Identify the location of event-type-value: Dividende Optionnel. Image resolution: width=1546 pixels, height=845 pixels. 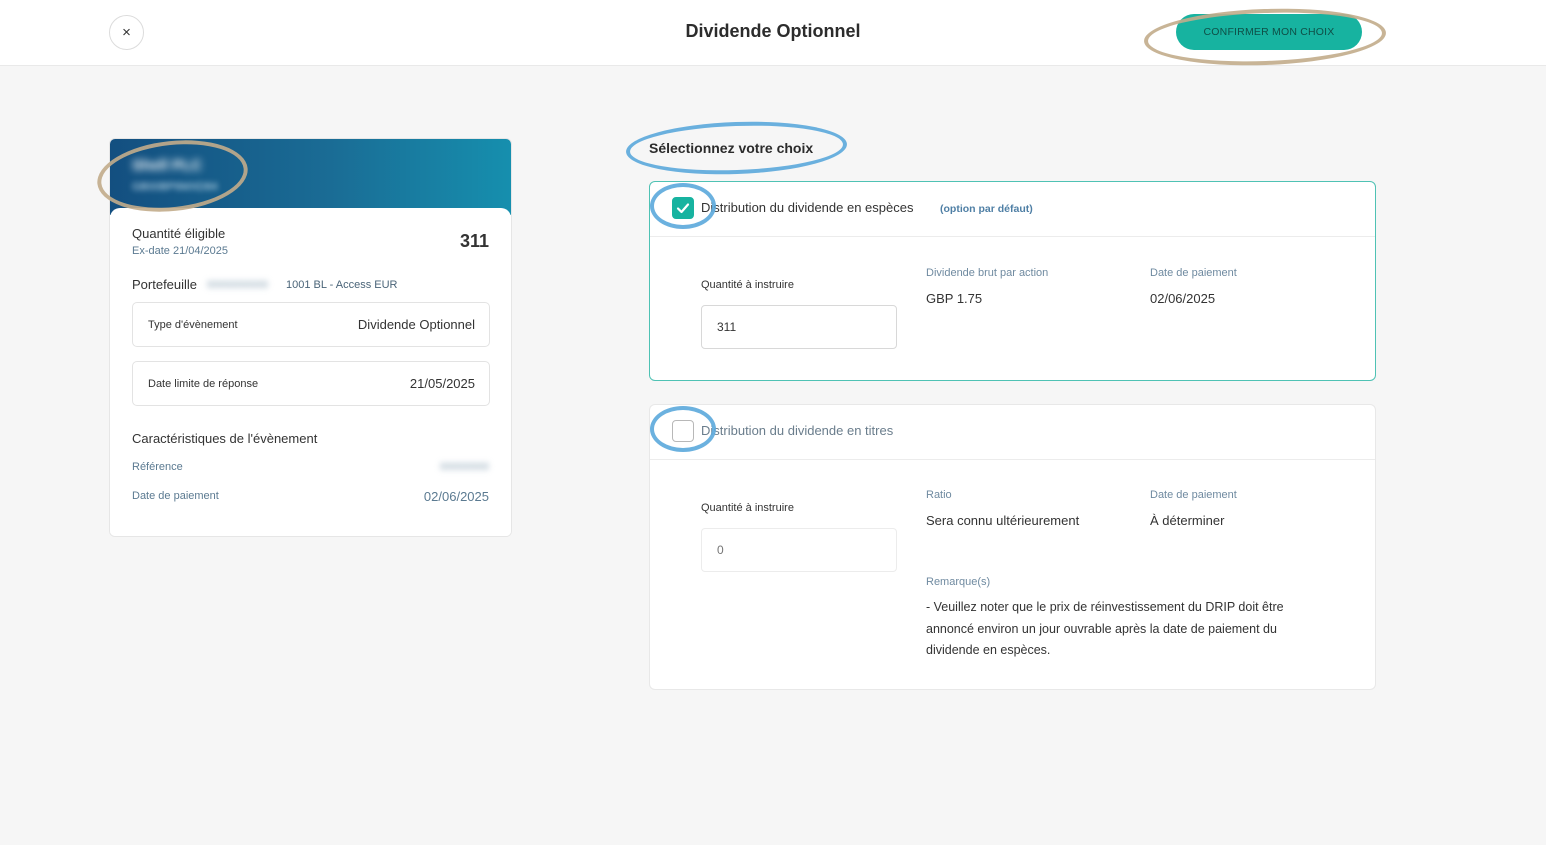
(416, 324).